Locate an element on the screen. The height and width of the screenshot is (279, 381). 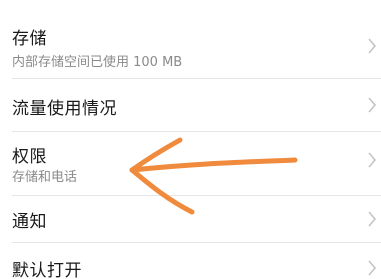
settings-item-open-by-default: 默认打开 is located at coordinates (190, 261).